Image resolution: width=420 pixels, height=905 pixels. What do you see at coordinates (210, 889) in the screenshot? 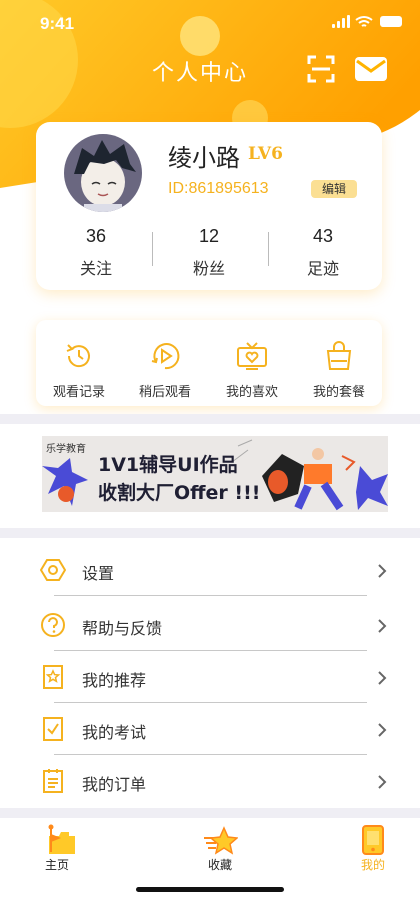
I see `home-indicator` at bounding box center [210, 889].